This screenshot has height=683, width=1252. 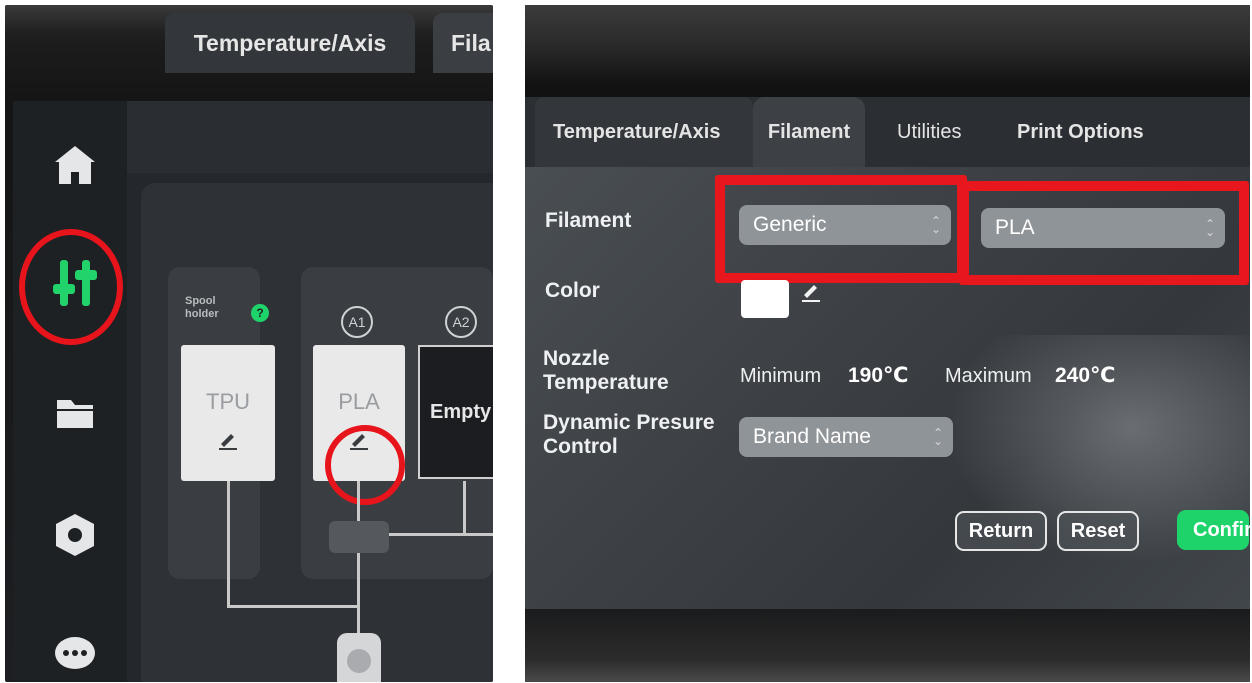 I want to click on settings-hex-icon, so click(x=75, y=535).